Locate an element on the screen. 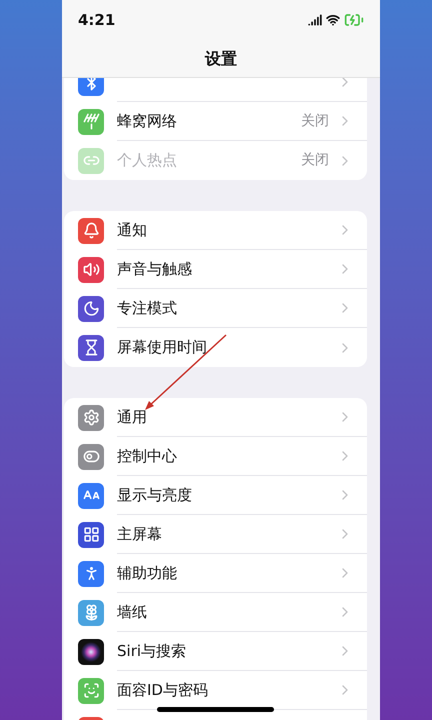 The image size is (432, 720). text-size-icon is located at coordinates (91, 495).